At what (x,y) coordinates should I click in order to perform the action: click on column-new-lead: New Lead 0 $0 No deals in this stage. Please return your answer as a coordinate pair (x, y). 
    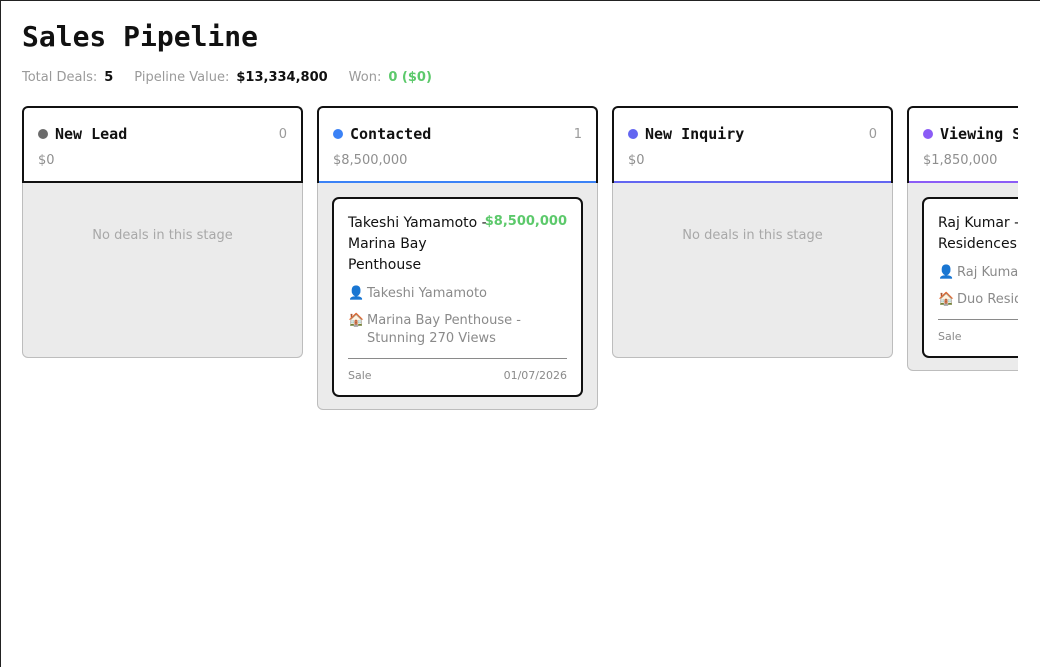
    Looking at the image, I should click on (162, 232).